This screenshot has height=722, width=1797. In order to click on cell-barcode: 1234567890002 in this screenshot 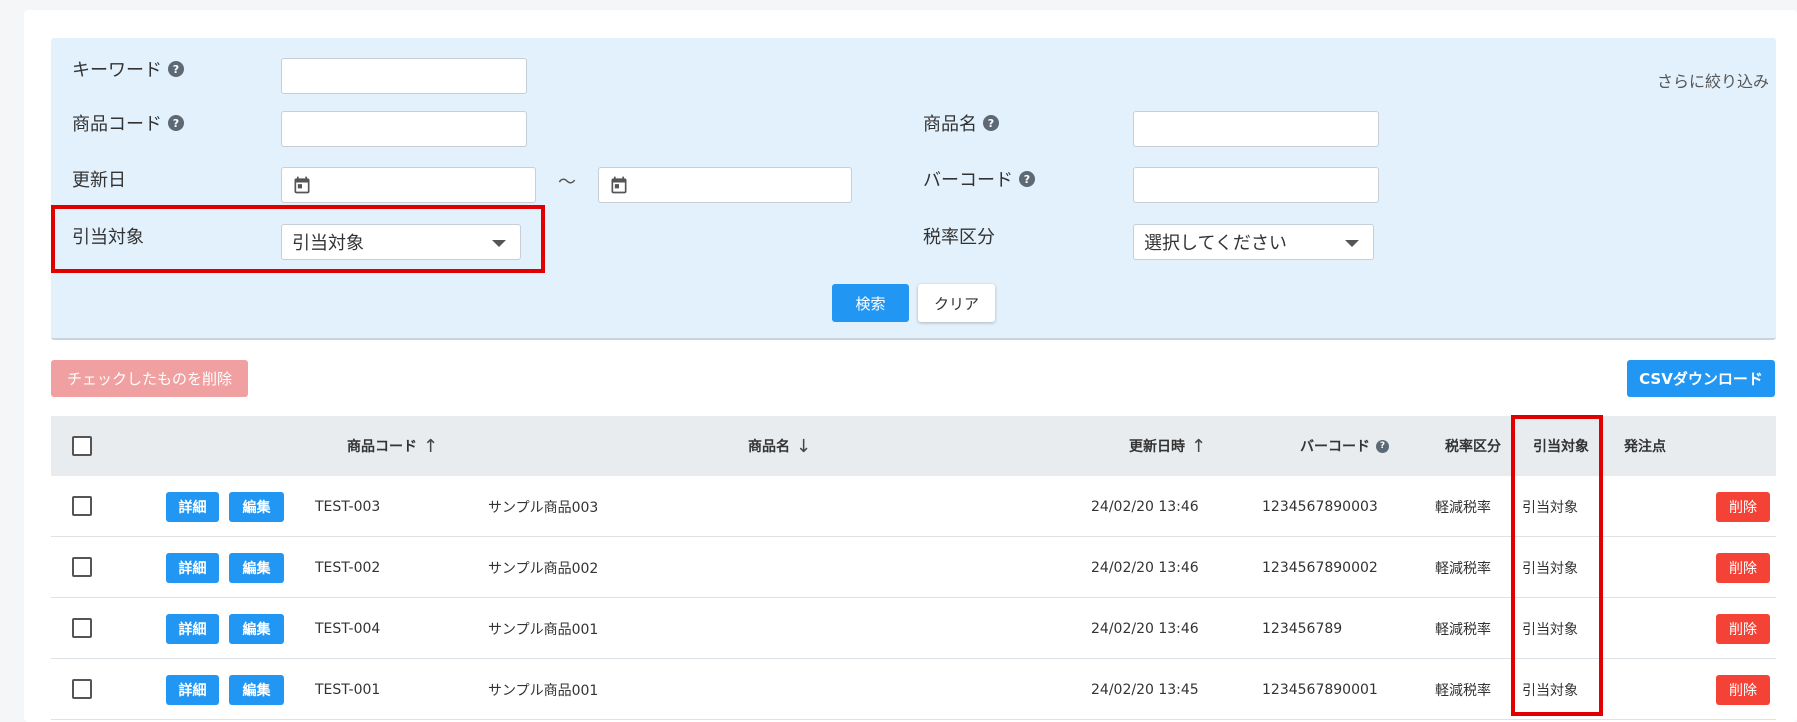, I will do `click(1320, 567)`.